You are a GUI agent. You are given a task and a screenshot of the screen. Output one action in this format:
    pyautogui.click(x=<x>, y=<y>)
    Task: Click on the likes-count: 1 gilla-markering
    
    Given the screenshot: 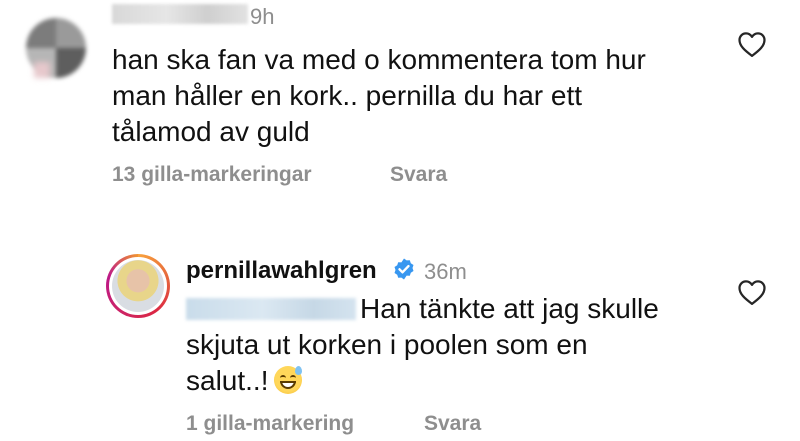 What is the action you would take?
    pyautogui.click(x=270, y=424)
    